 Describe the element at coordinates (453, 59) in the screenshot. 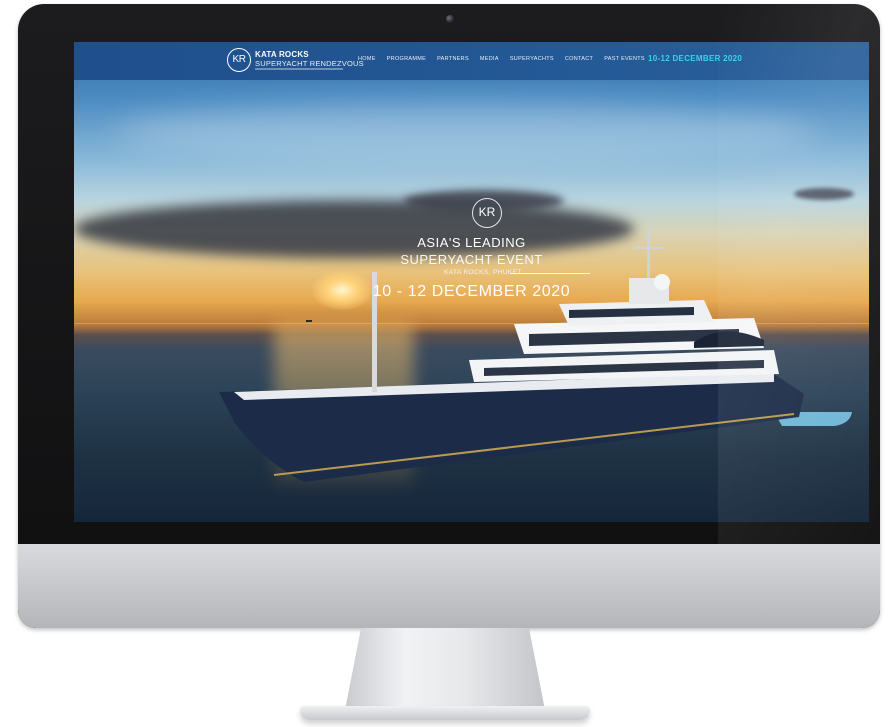

I see `nav-item-partners: PARTNERS` at that location.